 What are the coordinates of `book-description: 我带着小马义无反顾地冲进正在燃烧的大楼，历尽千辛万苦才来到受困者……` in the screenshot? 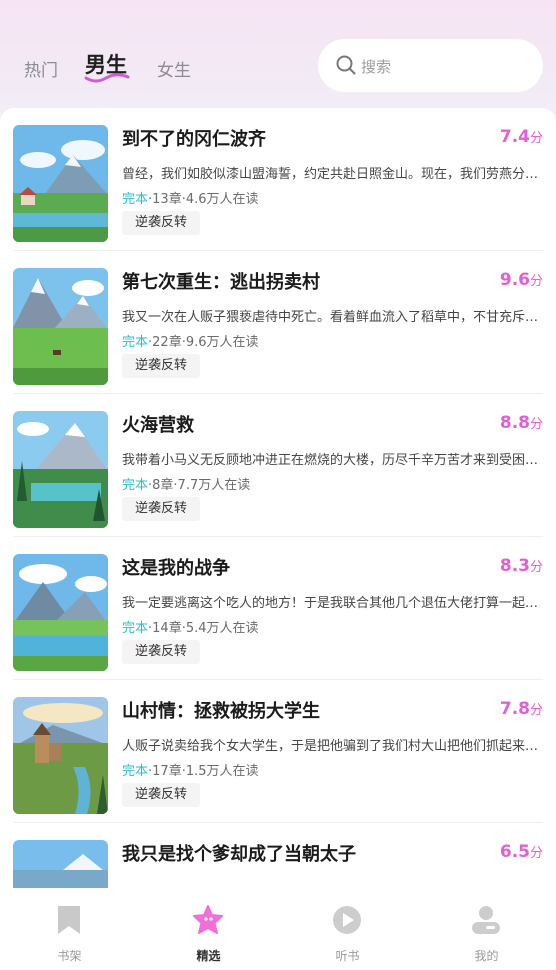 It's located at (332, 460).